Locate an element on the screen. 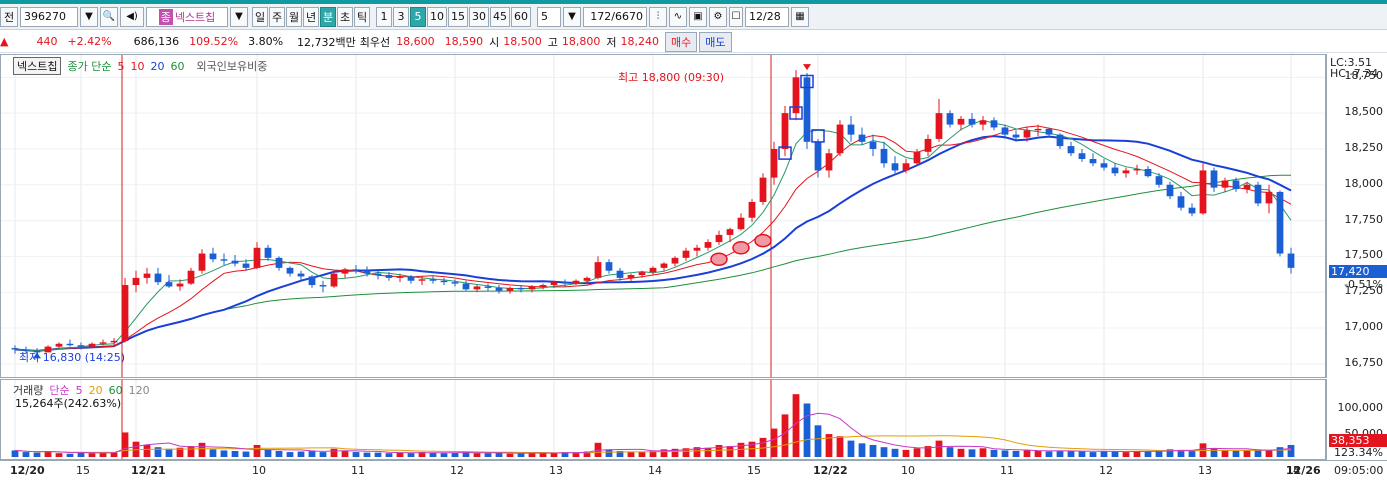 The width and height of the screenshot is (1387, 480). speaker-icon: ◀) is located at coordinates (132, 16).